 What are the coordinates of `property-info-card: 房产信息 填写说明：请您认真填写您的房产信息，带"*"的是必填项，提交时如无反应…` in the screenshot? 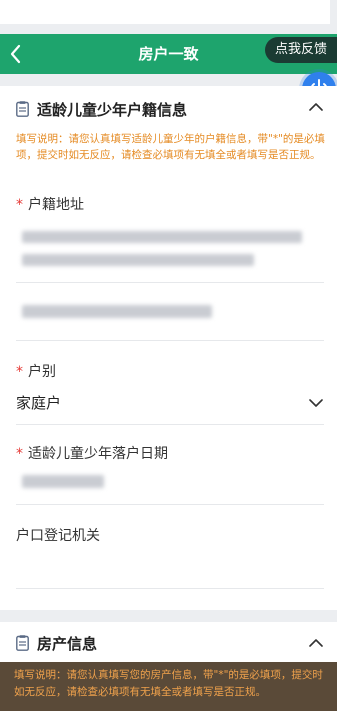 It's located at (168, 666).